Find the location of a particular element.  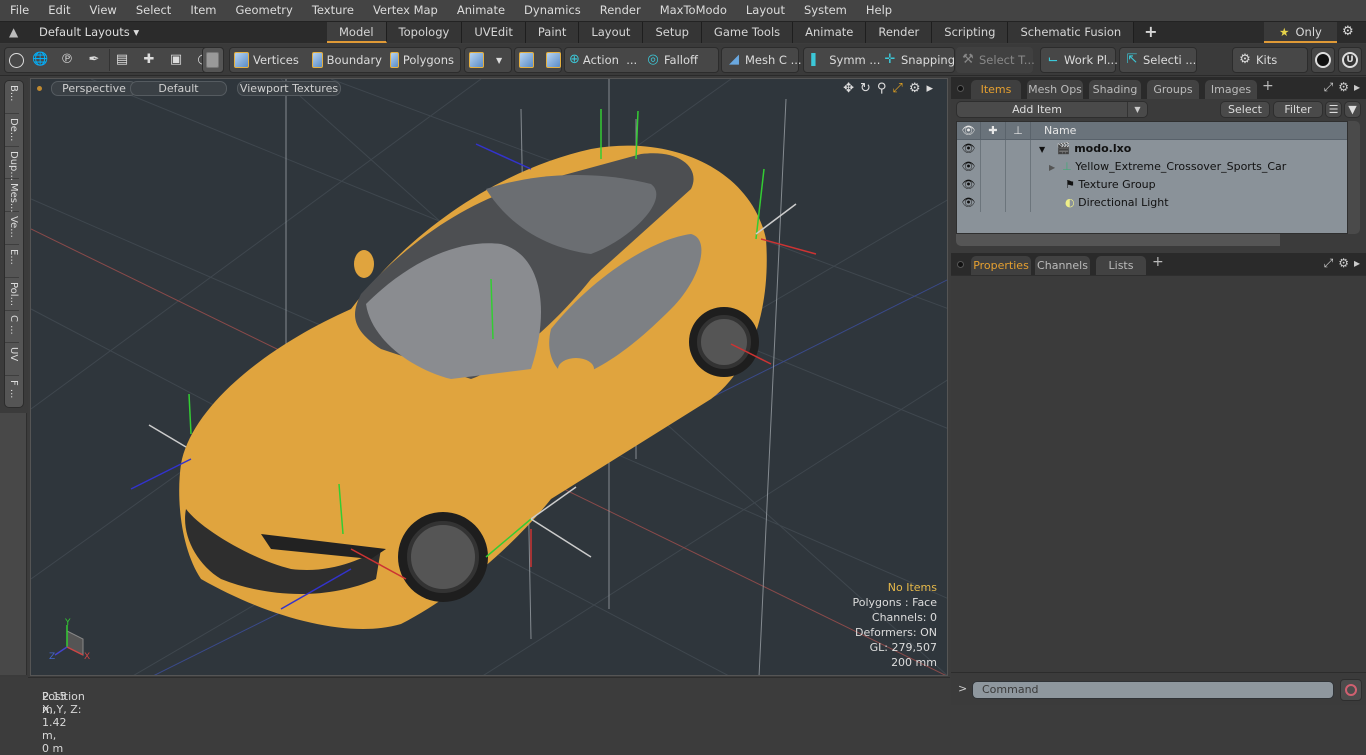

filter-button: Filter is located at coordinates (1298, 109).